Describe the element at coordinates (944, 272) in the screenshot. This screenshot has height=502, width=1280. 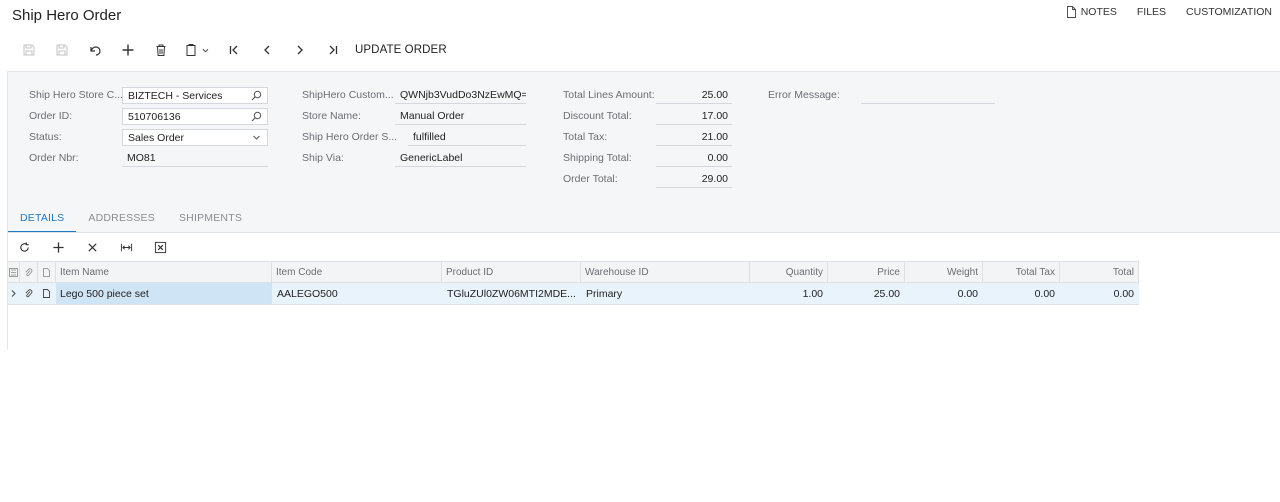
I see `col-weight: Weight` at that location.